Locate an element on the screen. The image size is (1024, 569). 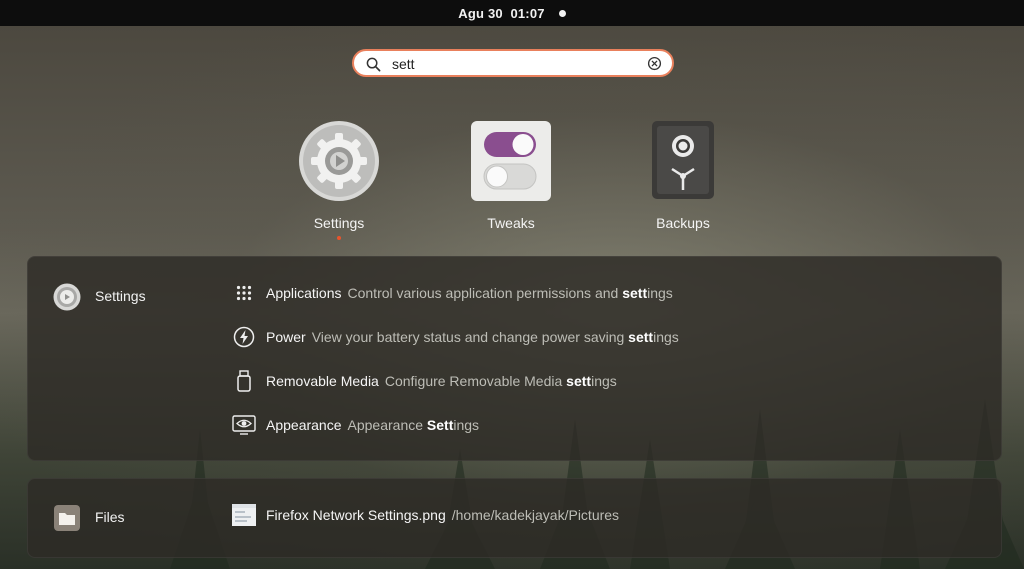
power-icon is located at coordinates (244, 337).